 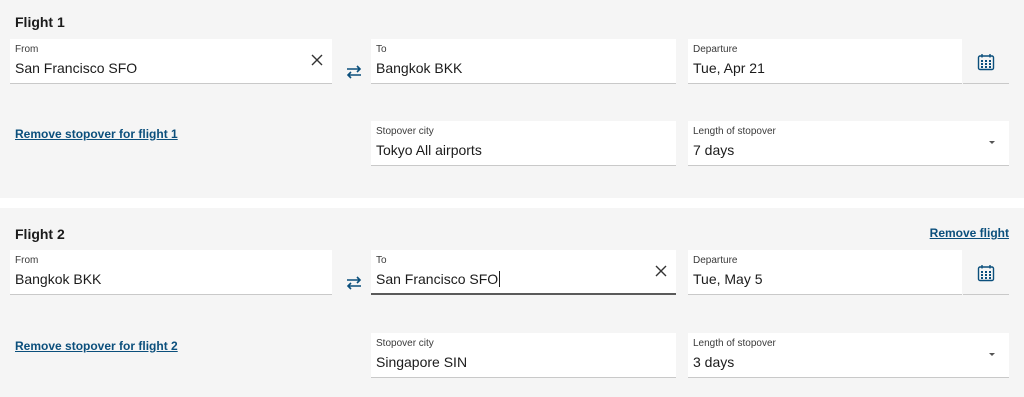 What do you see at coordinates (714, 362) in the screenshot?
I see `stopover-length-value: 3 days` at bounding box center [714, 362].